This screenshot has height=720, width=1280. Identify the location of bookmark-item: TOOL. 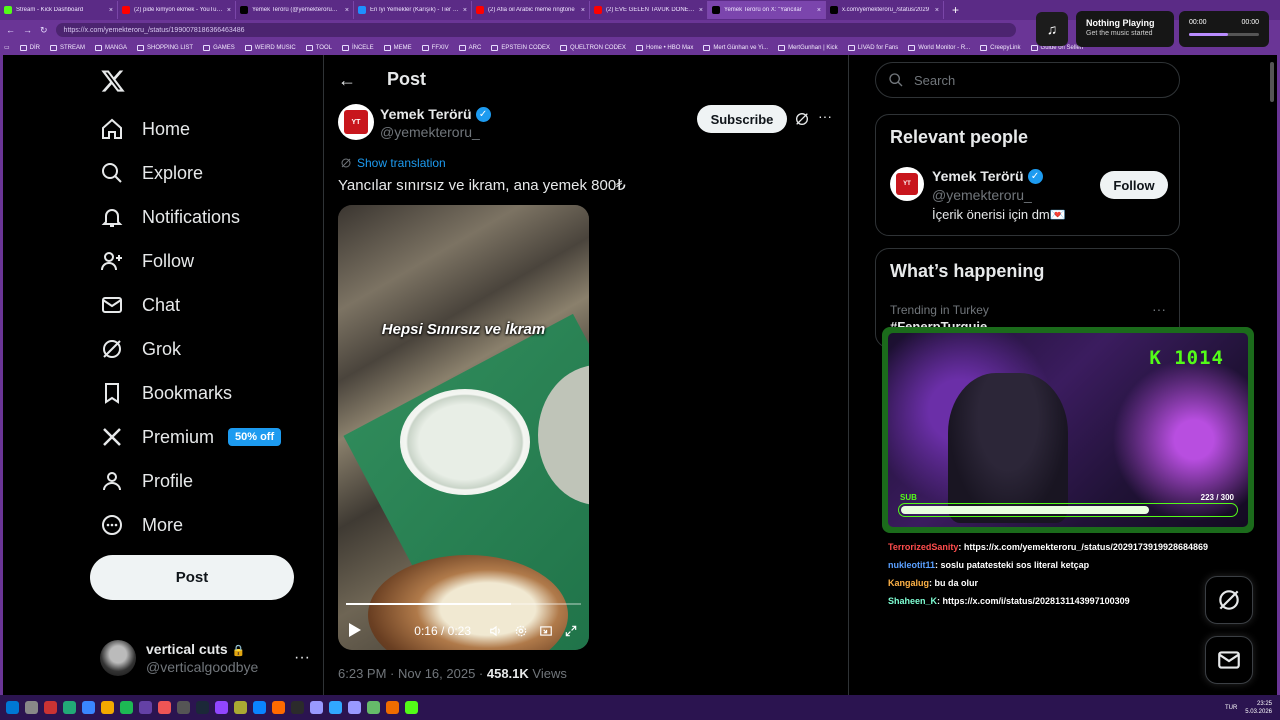
(318, 47).